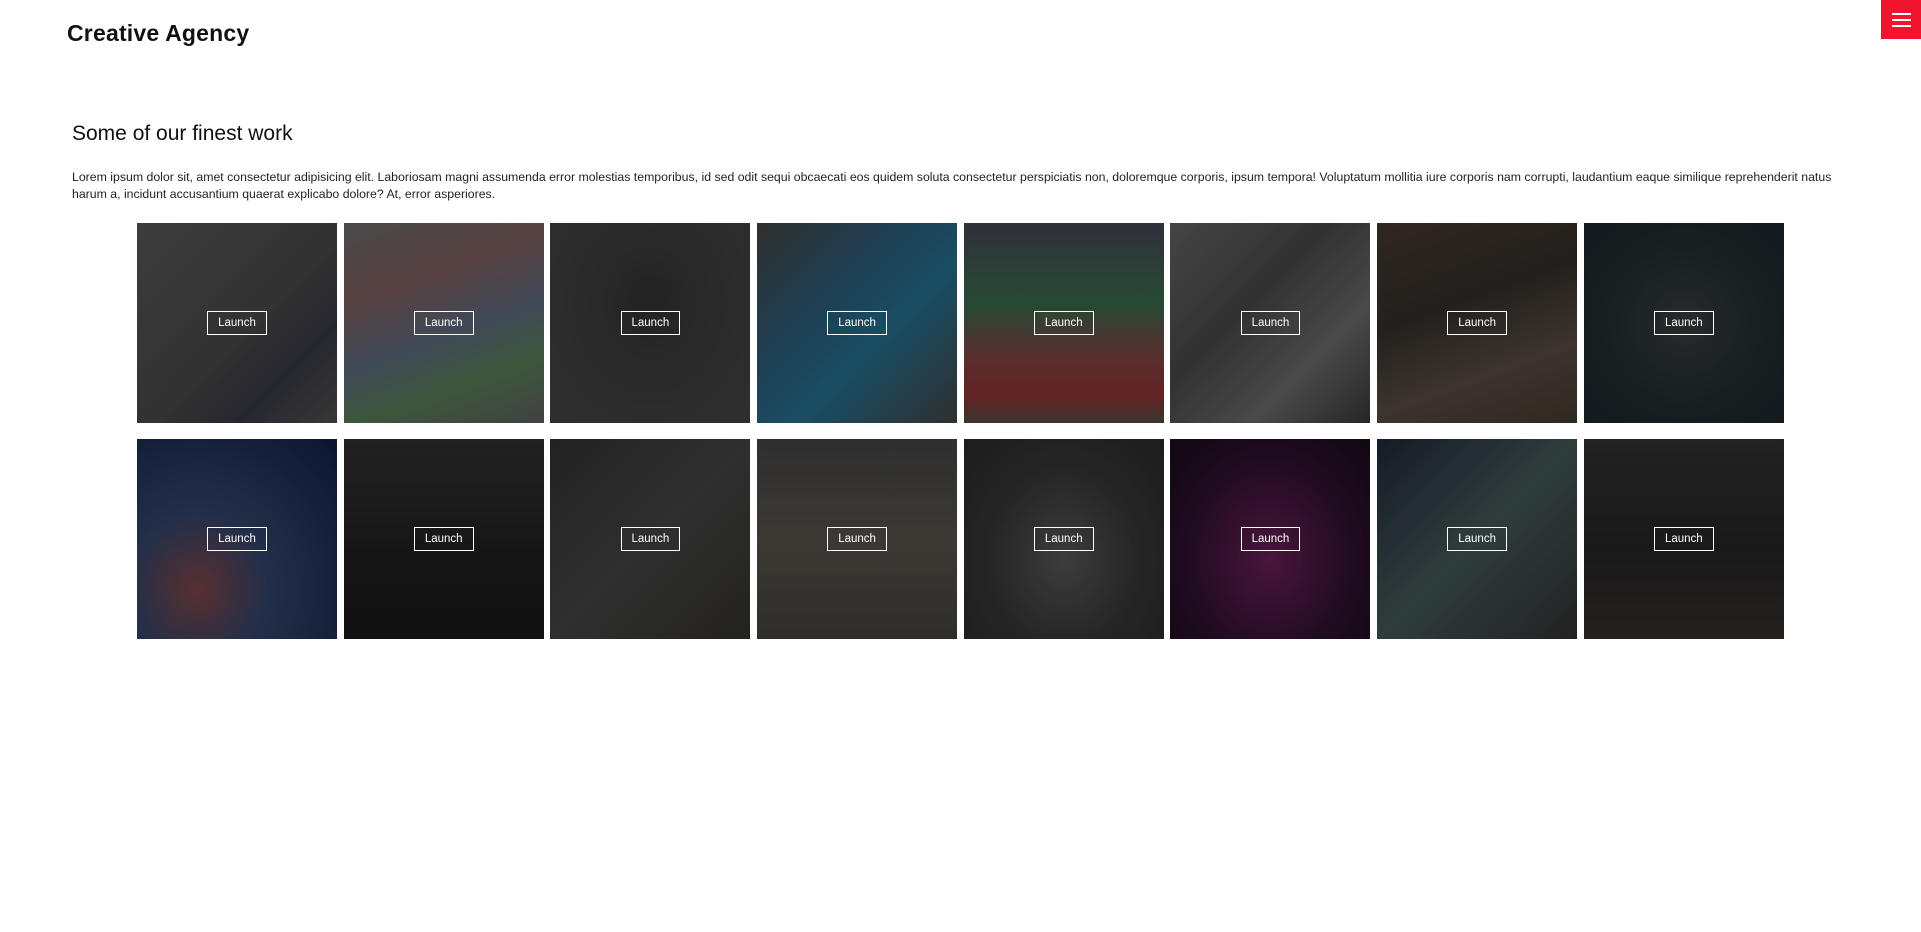 This screenshot has height=932, width=1921. I want to click on menu-button, so click(1901, 19).